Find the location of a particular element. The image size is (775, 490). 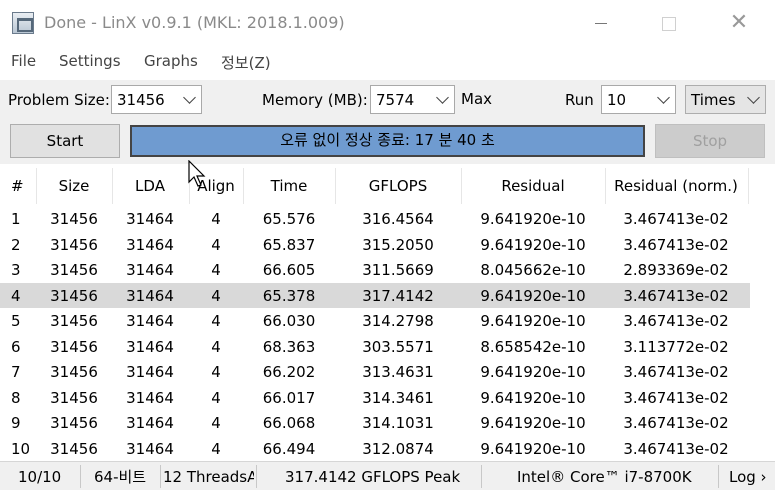

window-title: Done - LinX v0.9.1 (MKL: 2018.1.009) is located at coordinates (194, 22).